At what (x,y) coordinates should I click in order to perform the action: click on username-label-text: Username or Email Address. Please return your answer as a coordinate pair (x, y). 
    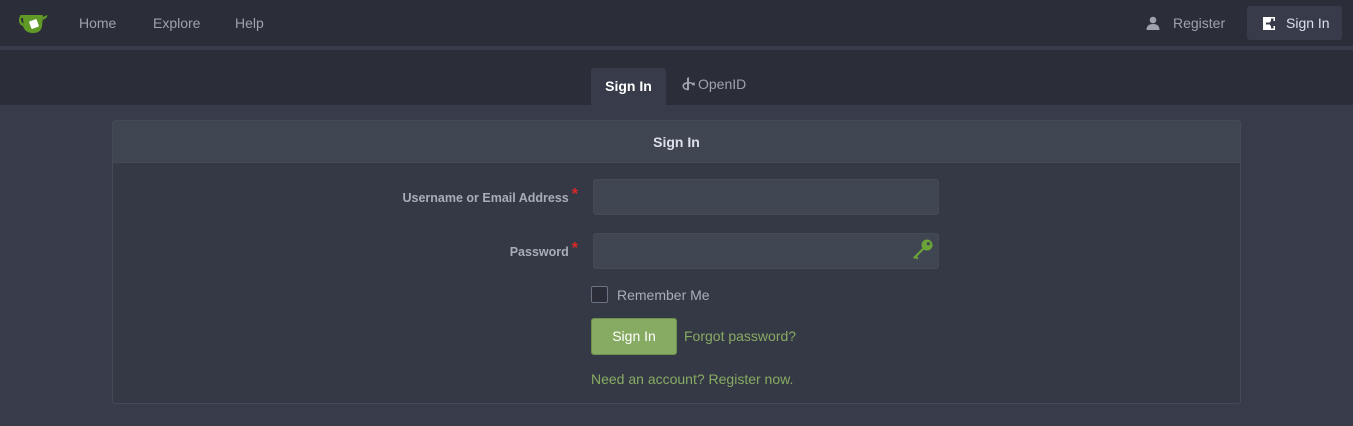
    Looking at the image, I should click on (485, 198).